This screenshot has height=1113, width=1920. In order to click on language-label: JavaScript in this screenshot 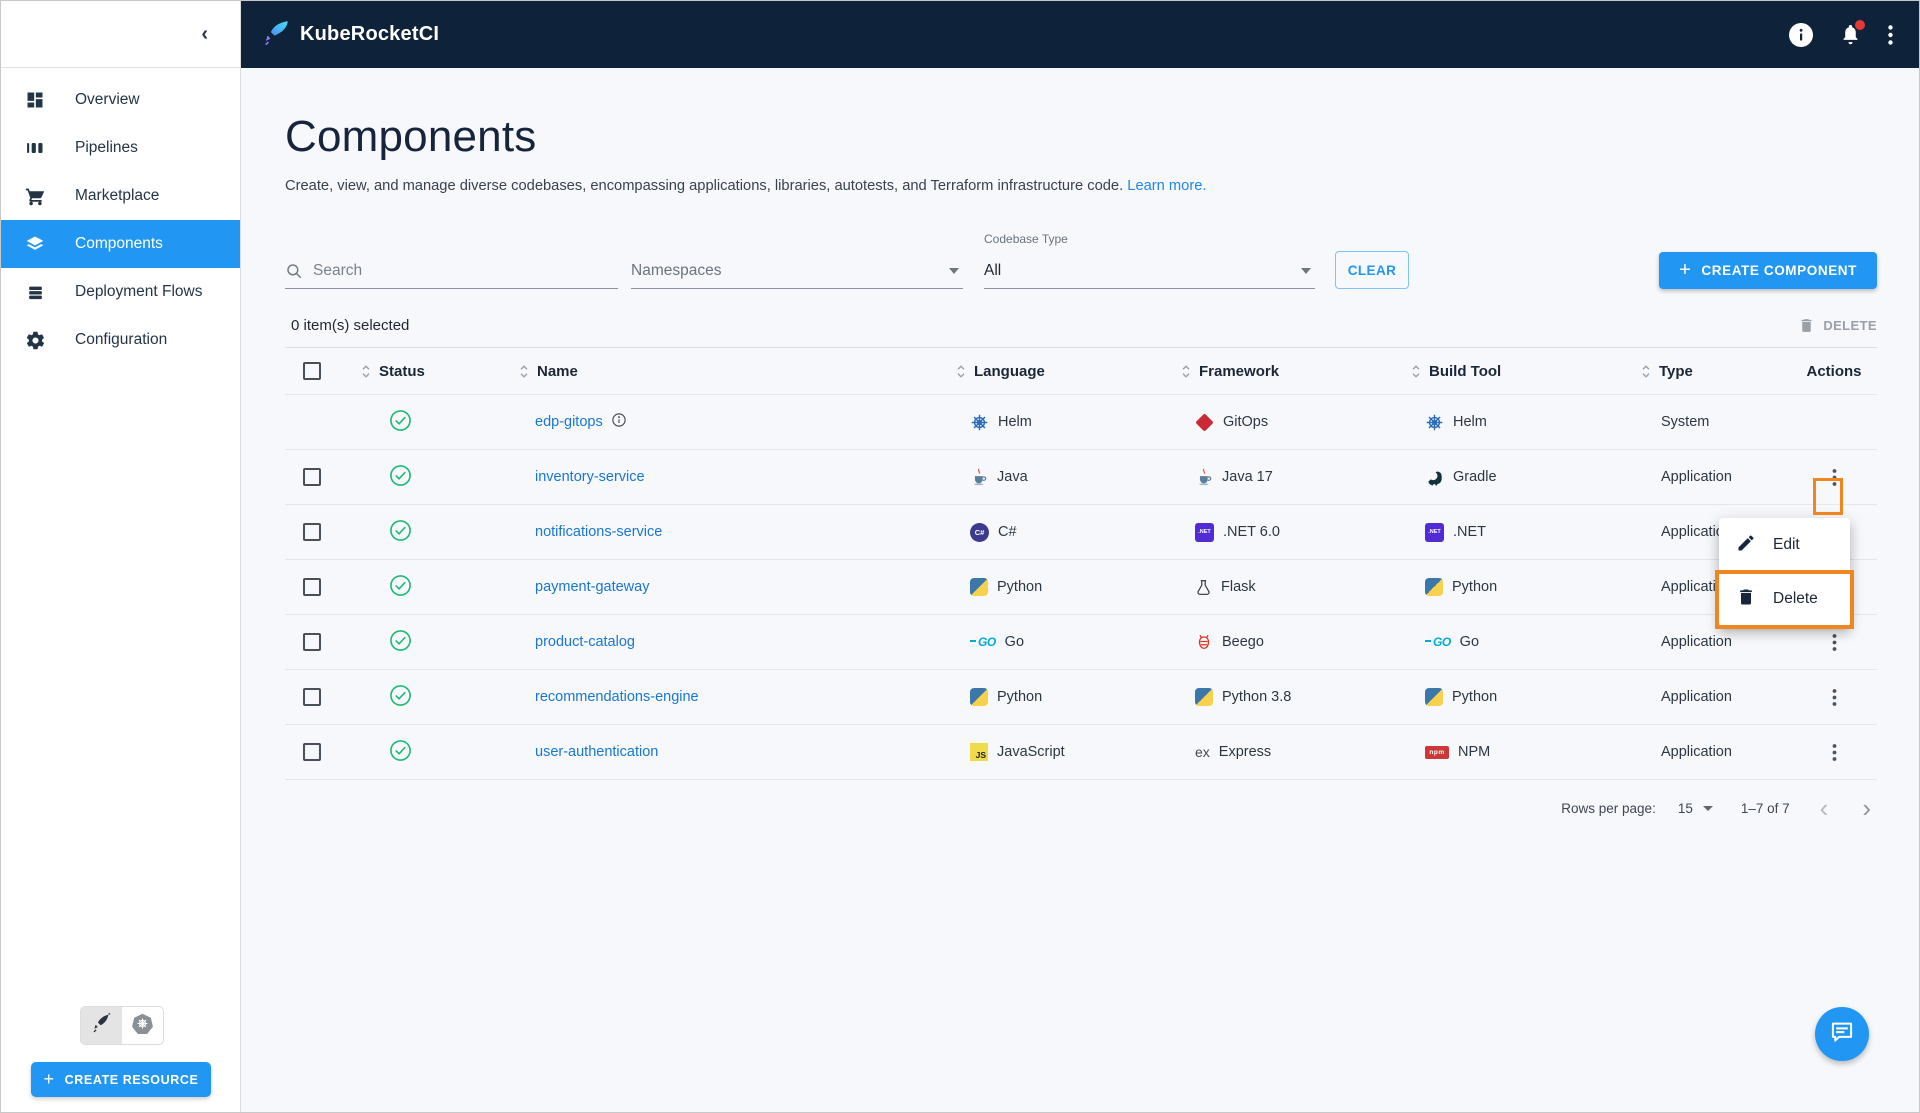, I will do `click(1031, 752)`.